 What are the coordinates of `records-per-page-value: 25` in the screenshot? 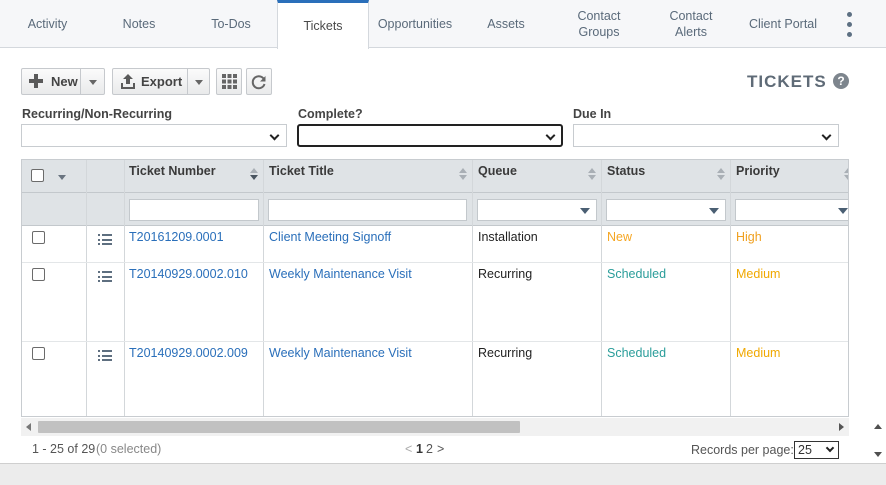 It's located at (805, 450).